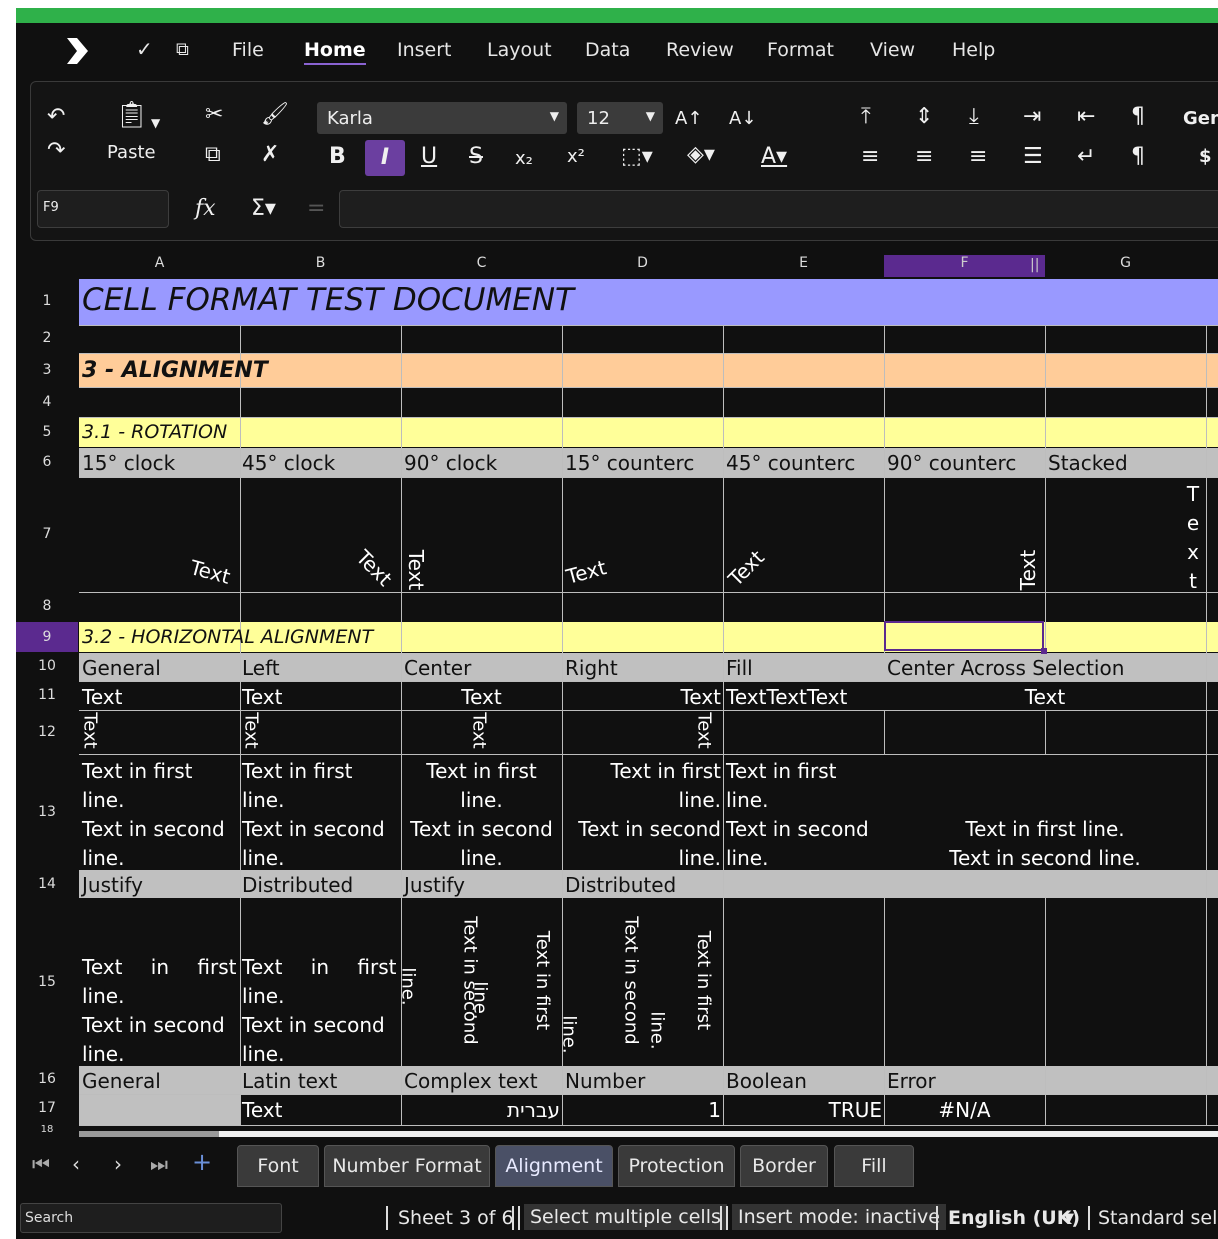 The image size is (1218, 1239). What do you see at coordinates (159, 1164) in the screenshot?
I see `last-sheet-icon: ⏭︎` at bounding box center [159, 1164].